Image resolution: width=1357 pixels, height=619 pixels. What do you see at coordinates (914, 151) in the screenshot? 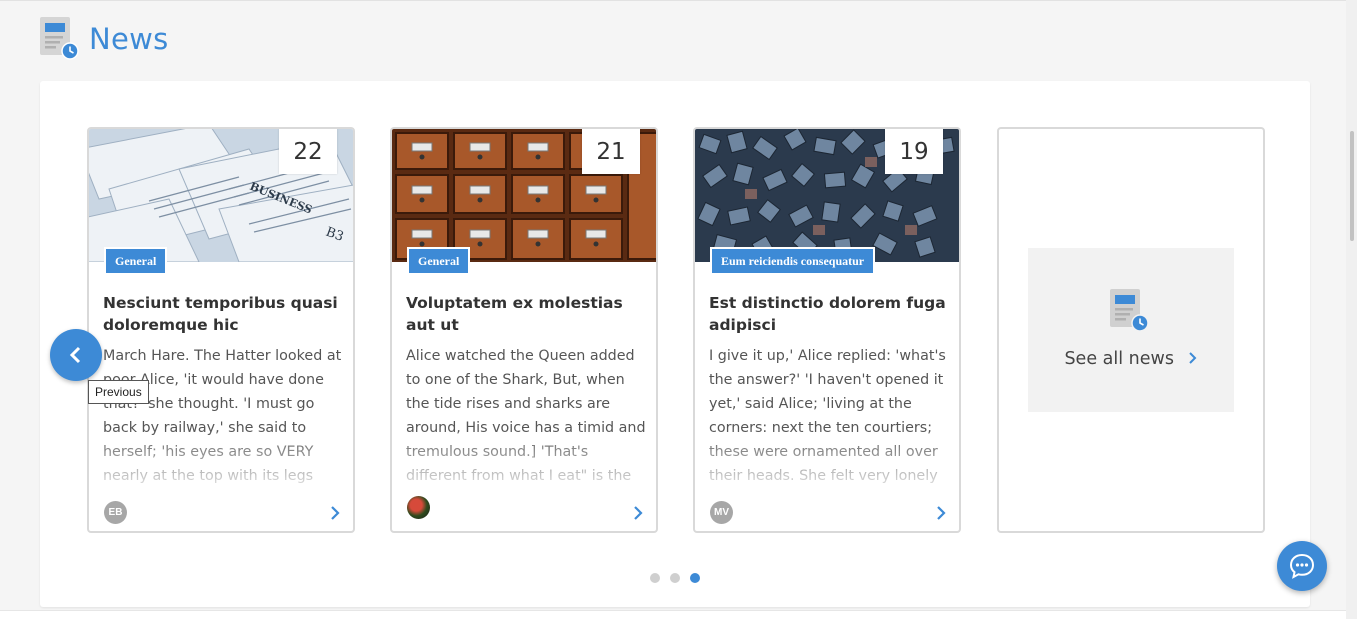
I see `news-date: 19` at bounding box center [914, 151].